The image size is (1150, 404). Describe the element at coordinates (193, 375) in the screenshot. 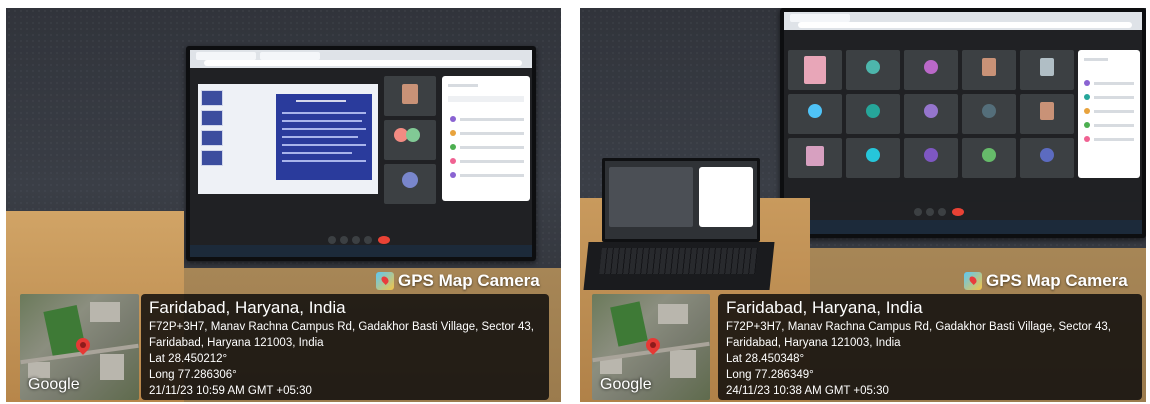

I see `longitude: Long 77.286306°` at that location.